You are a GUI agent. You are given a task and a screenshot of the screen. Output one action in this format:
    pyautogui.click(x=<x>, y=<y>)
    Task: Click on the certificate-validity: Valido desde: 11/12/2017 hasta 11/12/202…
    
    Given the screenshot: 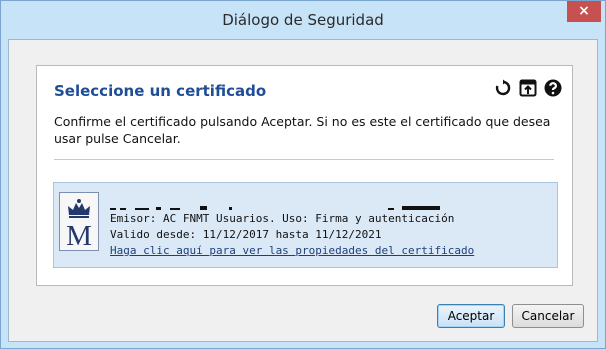 What is the action you would take?
    pyautogui.click(x=246, y=234)
    